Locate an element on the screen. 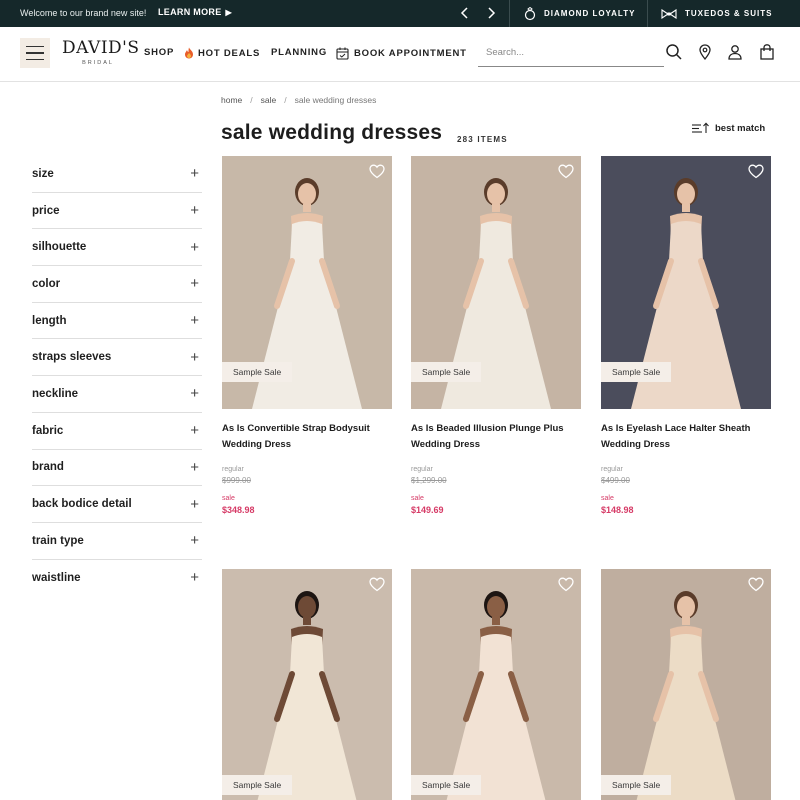 This screenshot has height=800, width=800. search-input is located at coordinates (571, 52).